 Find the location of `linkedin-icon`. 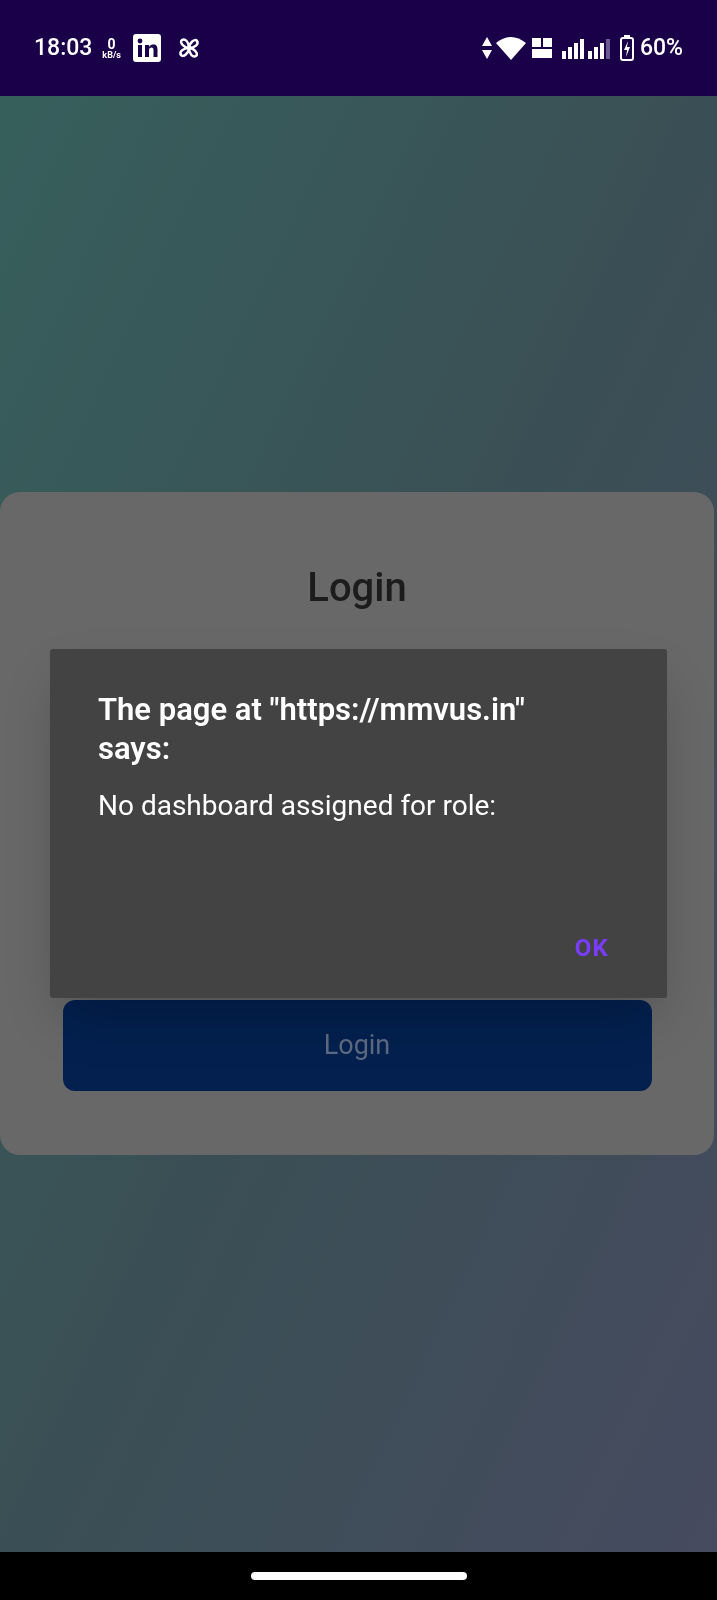

linkedin-icon is located at coordinates (146, 48).